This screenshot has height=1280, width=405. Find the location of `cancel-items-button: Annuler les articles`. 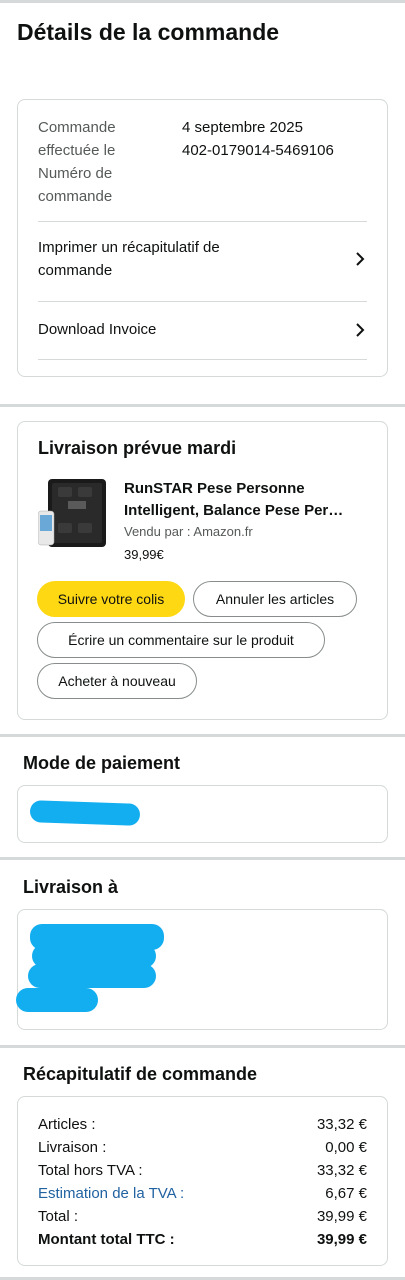

cancel-items-button: Annuler les articles is located at coordinates (275, 599).